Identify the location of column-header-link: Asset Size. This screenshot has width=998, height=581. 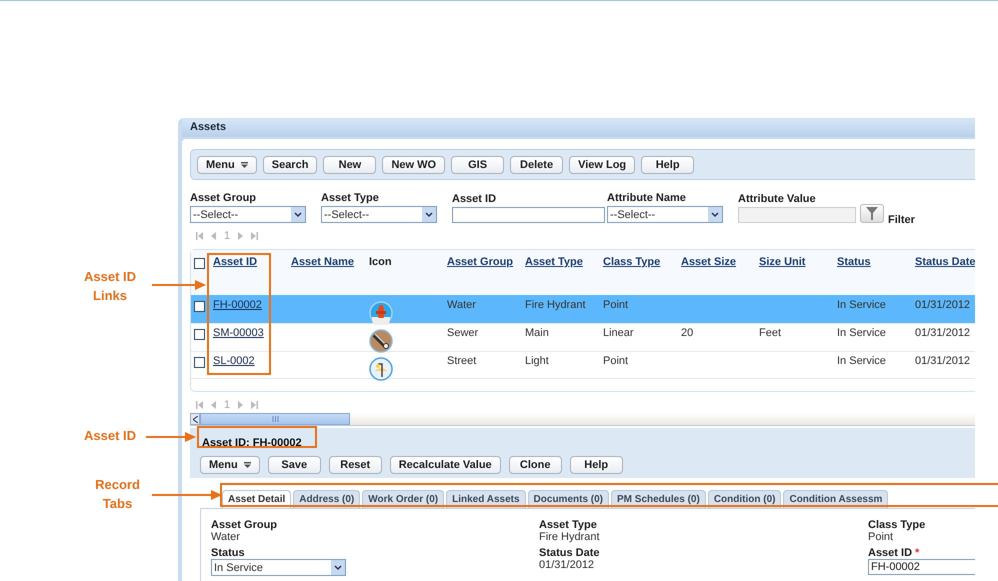
(708, 262).